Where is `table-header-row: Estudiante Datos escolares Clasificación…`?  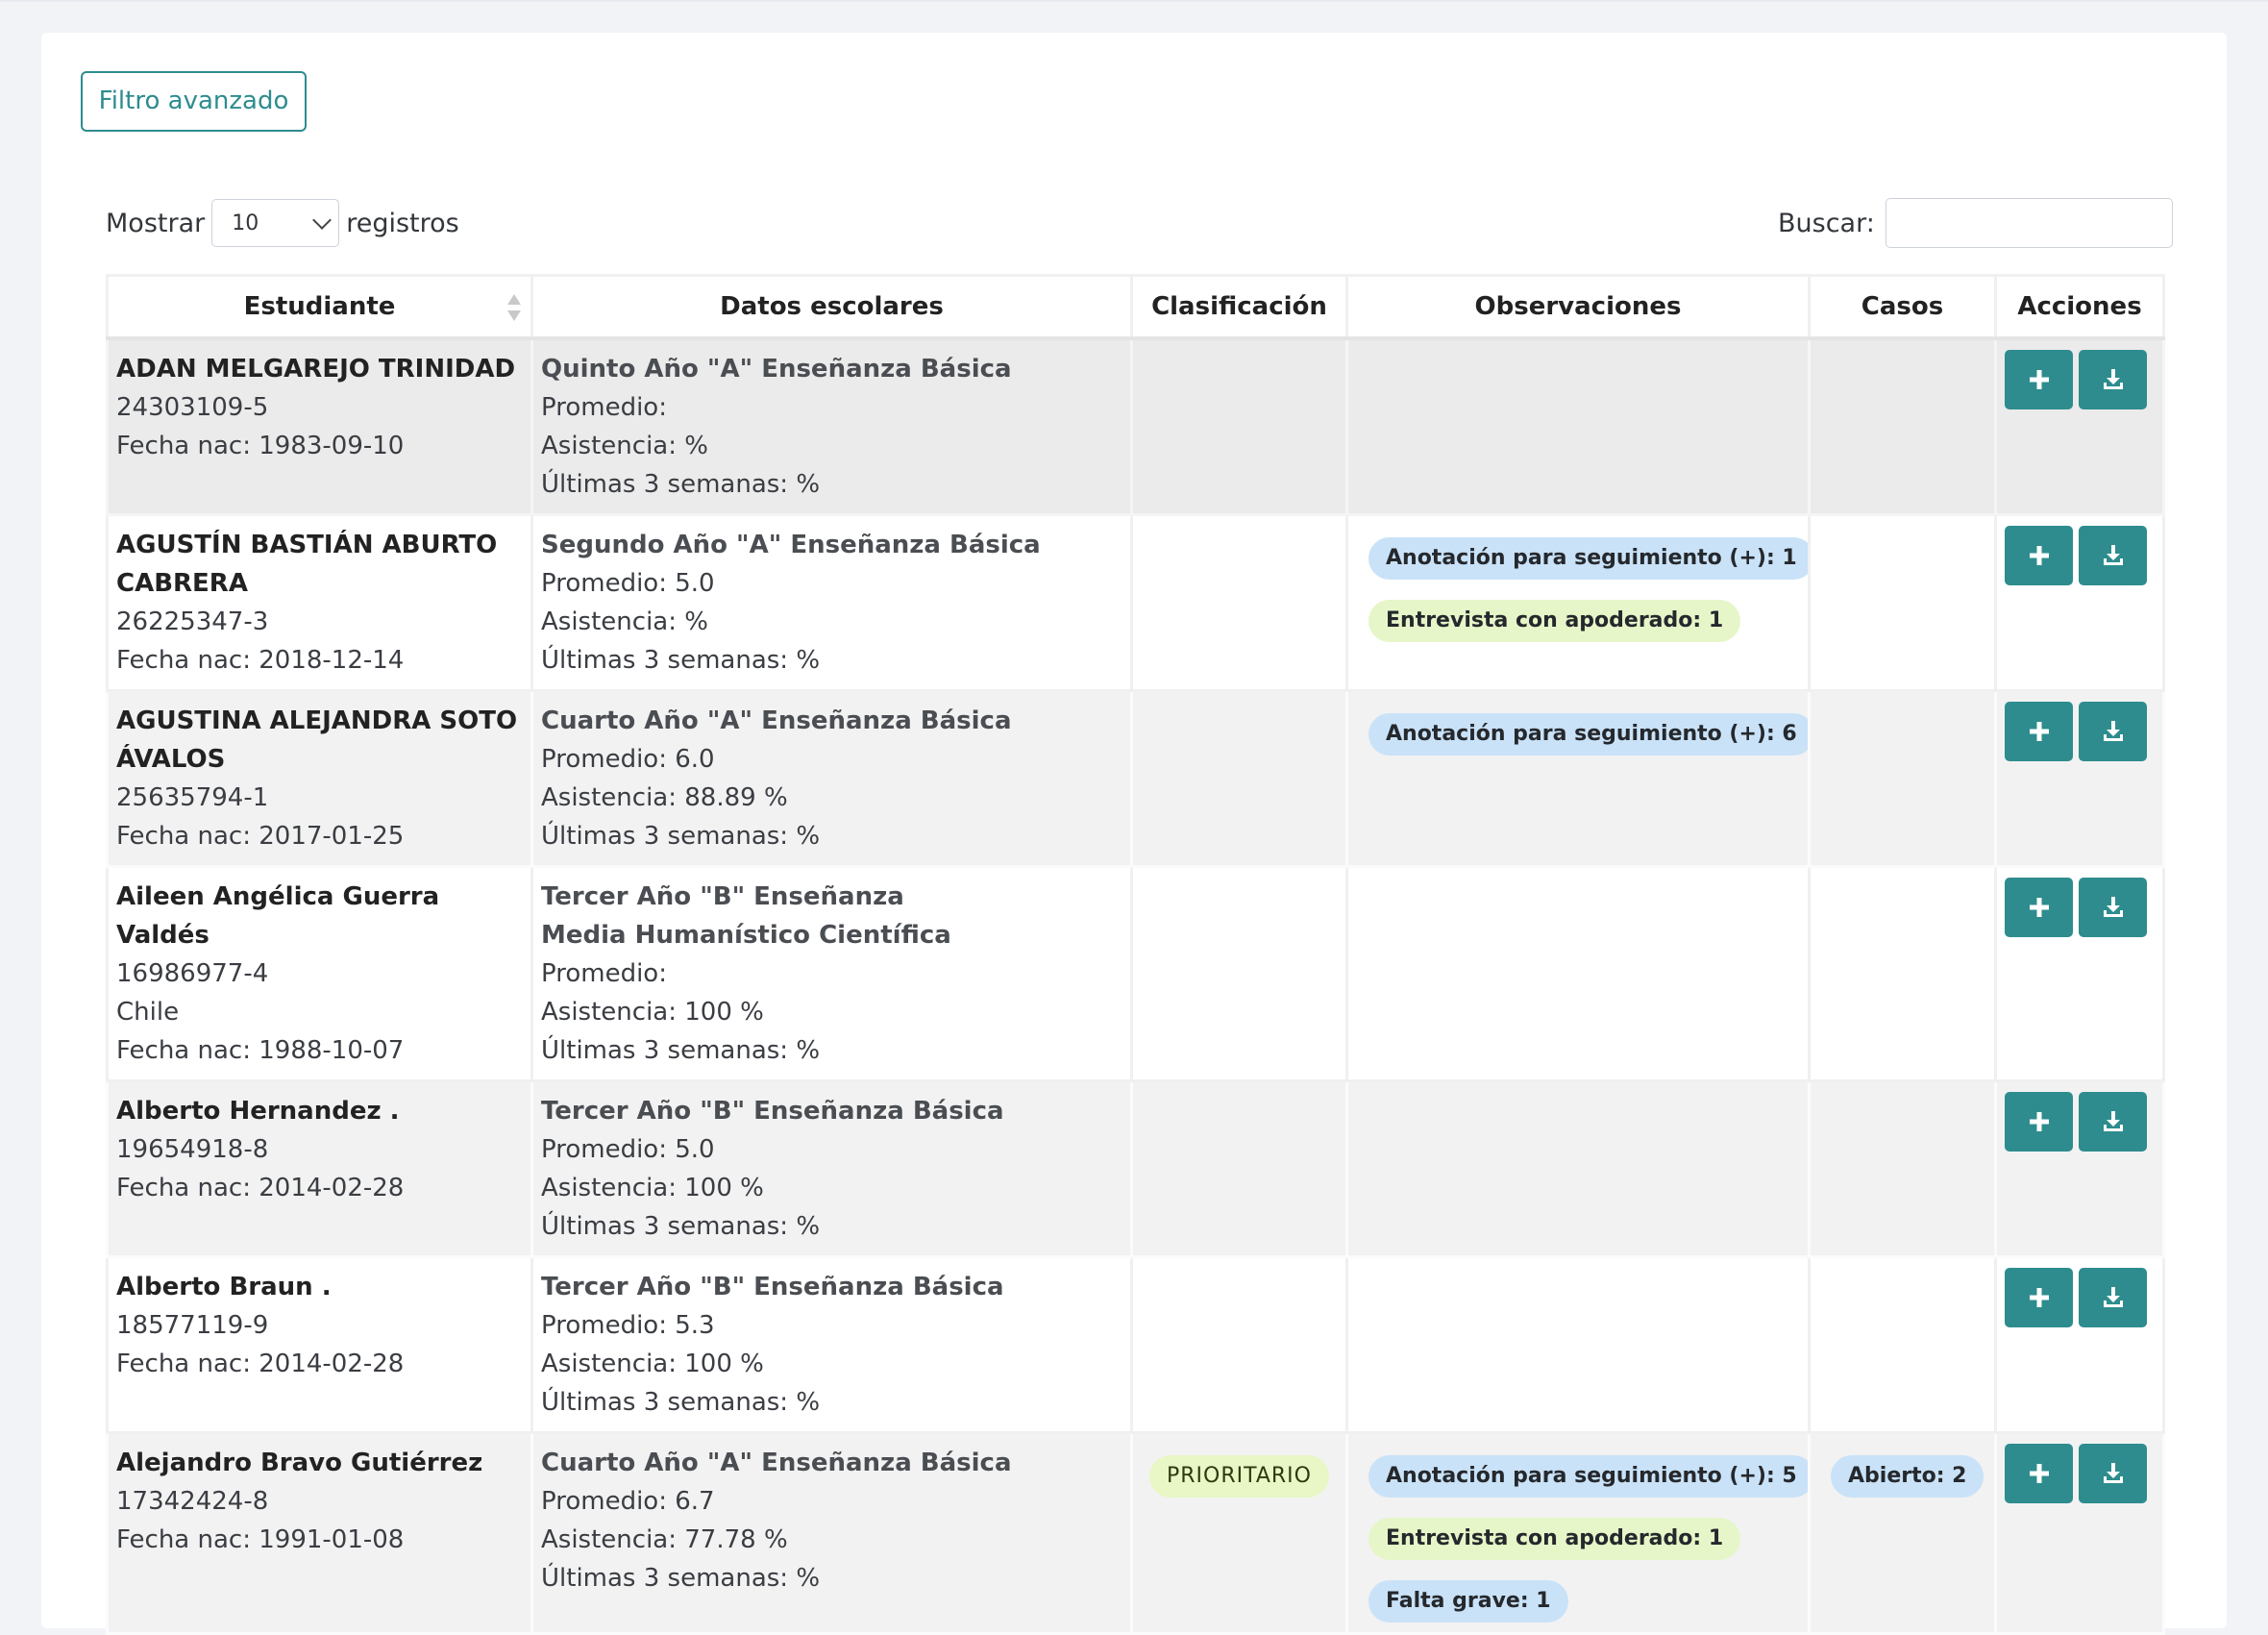
table-header-row: Estudiante Datos escolares Clasificación… is located at coordinates (1135, 307).